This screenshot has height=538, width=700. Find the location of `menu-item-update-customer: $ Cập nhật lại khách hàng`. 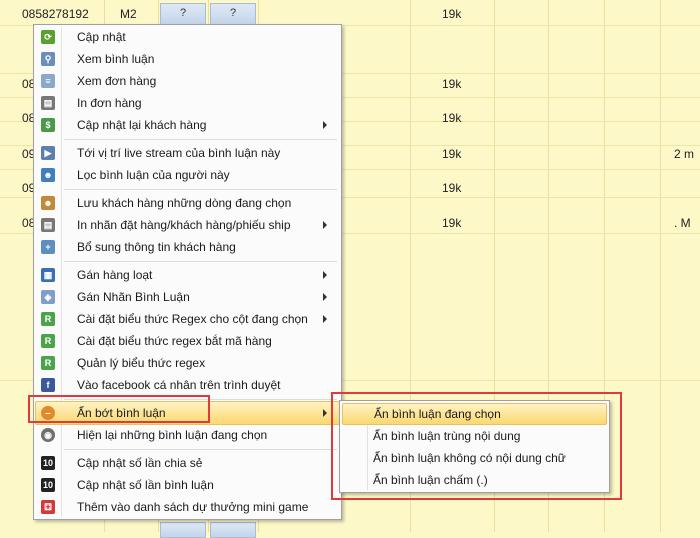

menu-item-update-customer: $ Cập nhật lại khách hàng is located at coordinates (187, 125).